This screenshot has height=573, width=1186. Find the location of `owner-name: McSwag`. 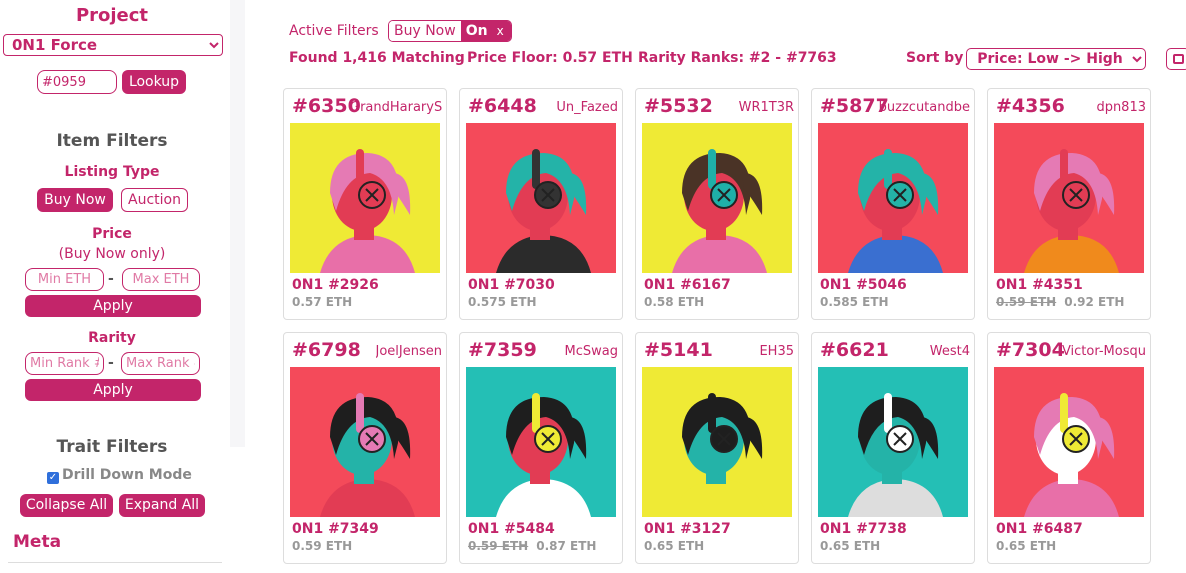

owner-name: McSwag is located at coordinates (591, 351).